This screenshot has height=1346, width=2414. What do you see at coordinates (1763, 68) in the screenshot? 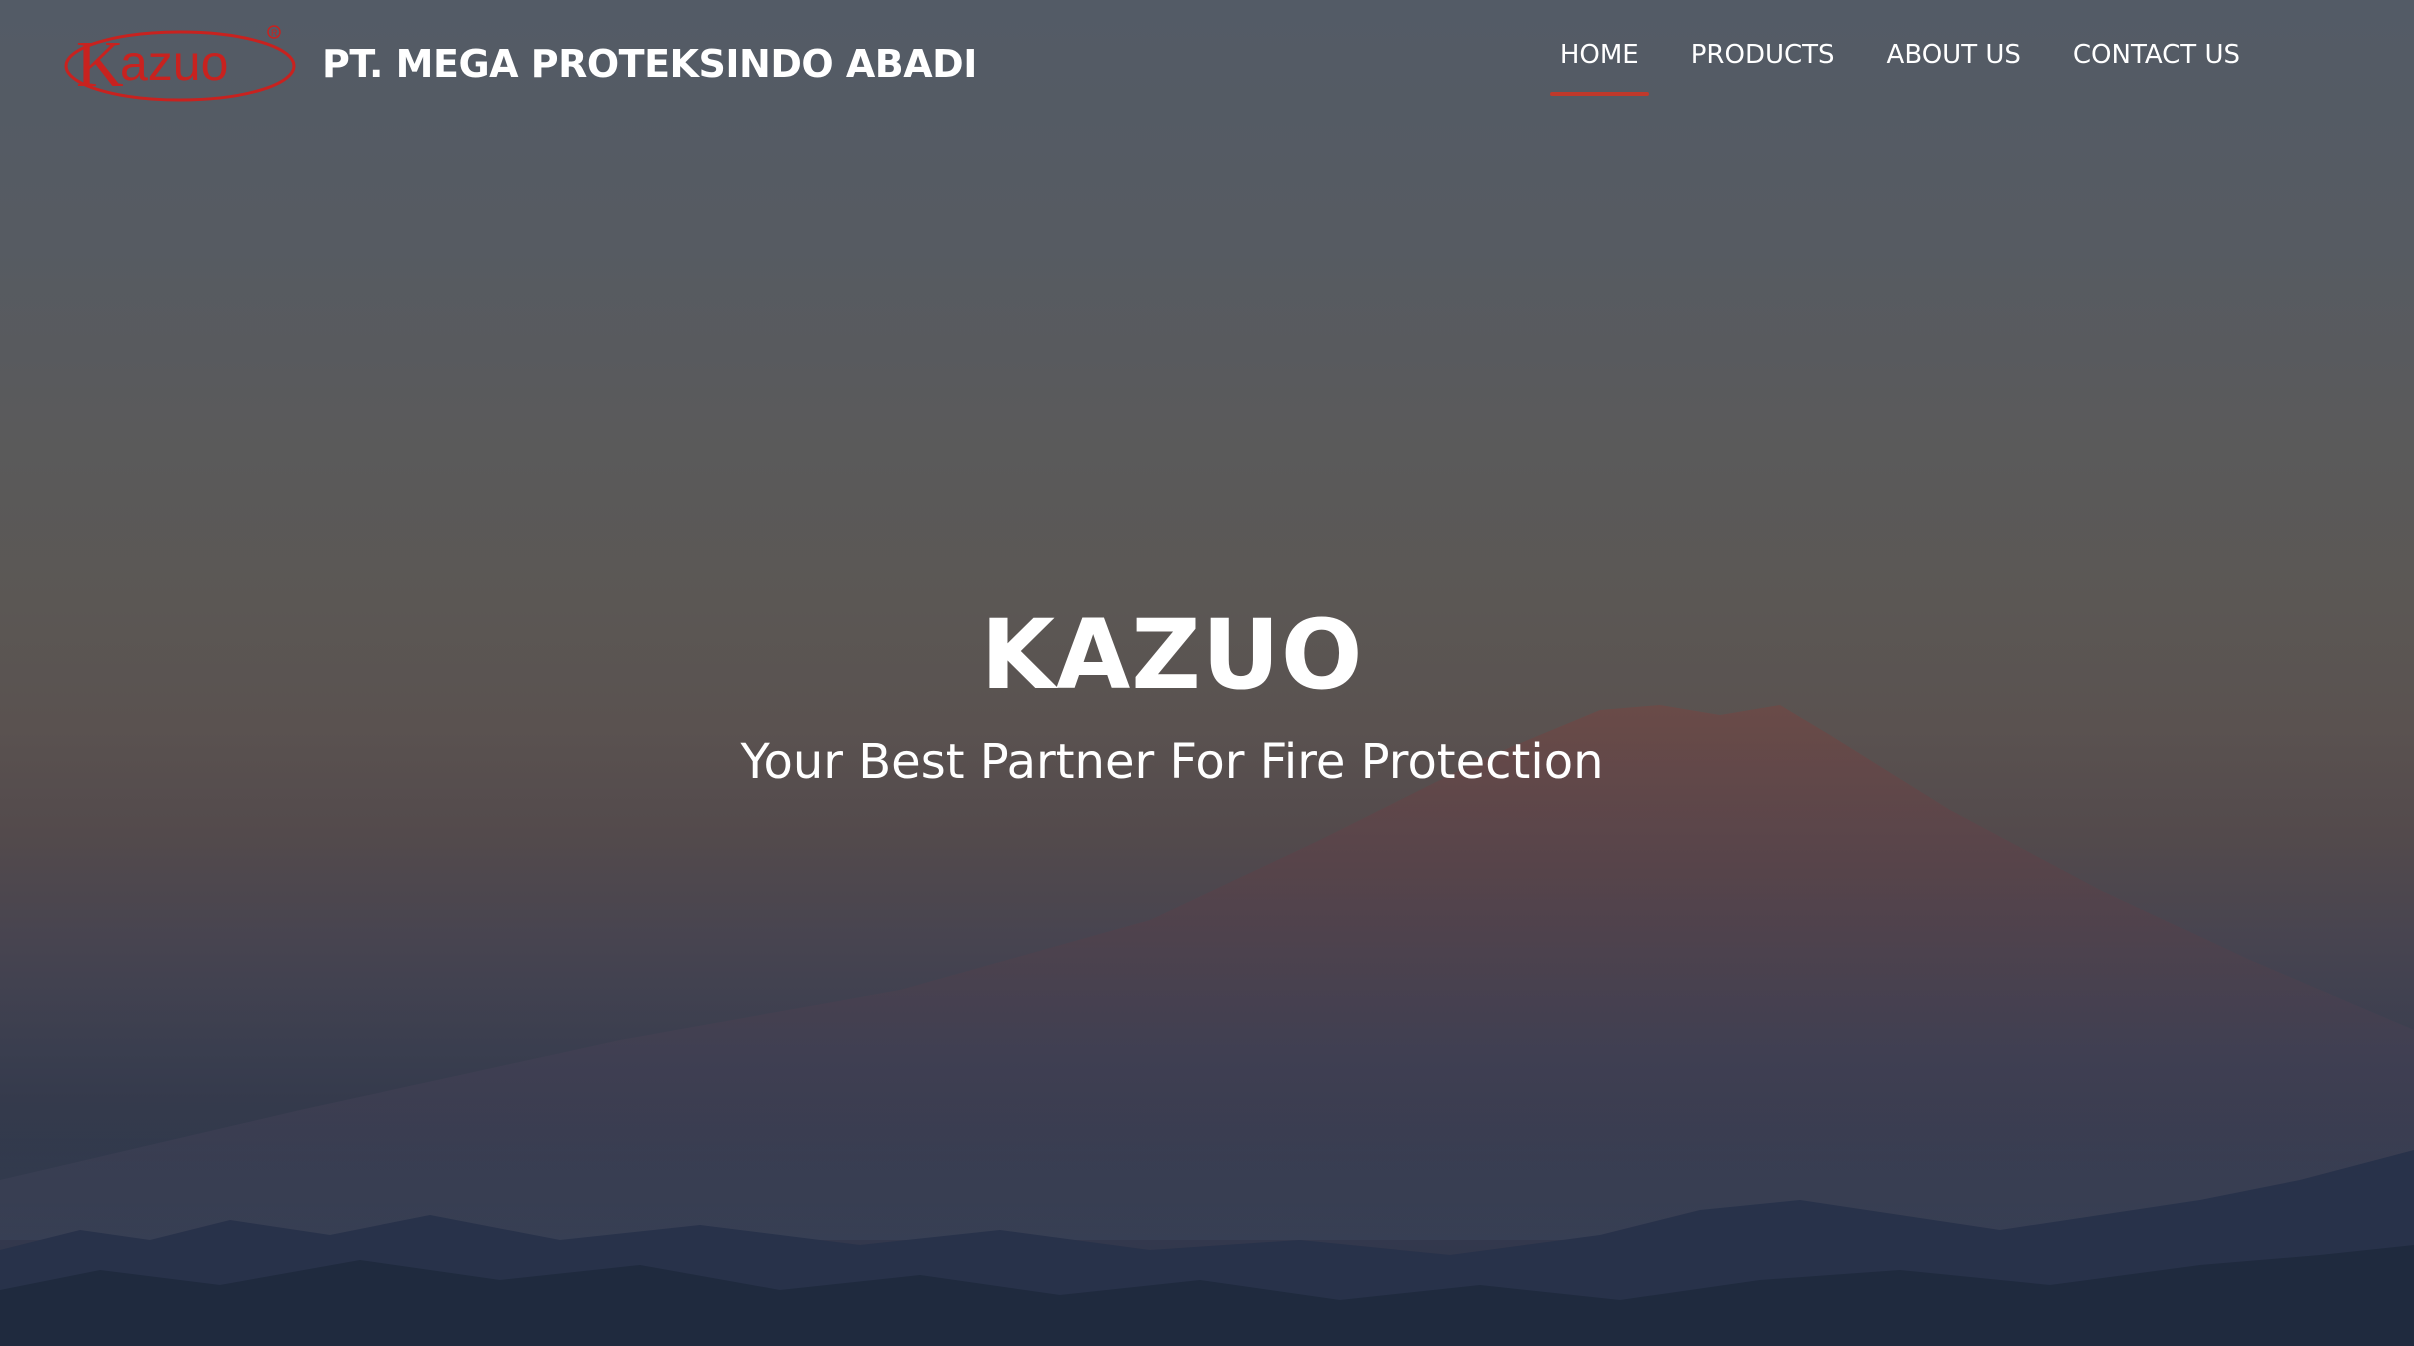
I see `nav-item-products: PRODUCTS` at bounding box center [1763, 68].